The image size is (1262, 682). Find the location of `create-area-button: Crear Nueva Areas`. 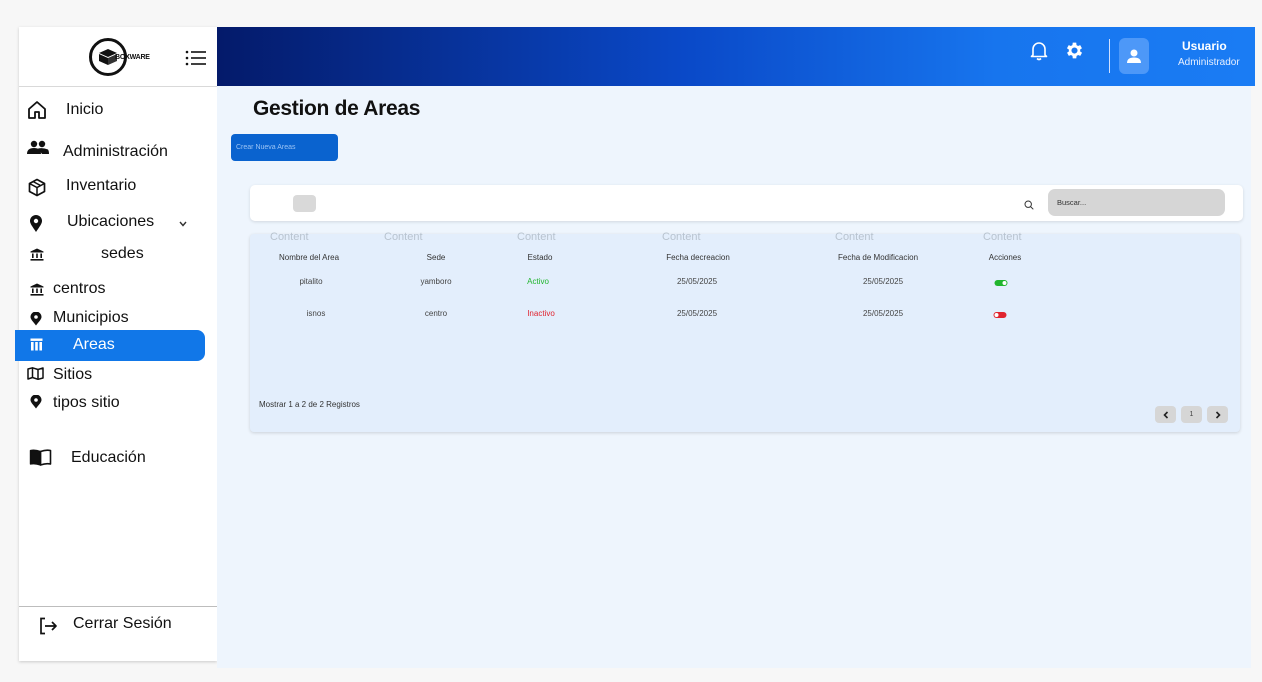

create-area-button: Crear Nueva Areas is located at coordinates (284, 147).